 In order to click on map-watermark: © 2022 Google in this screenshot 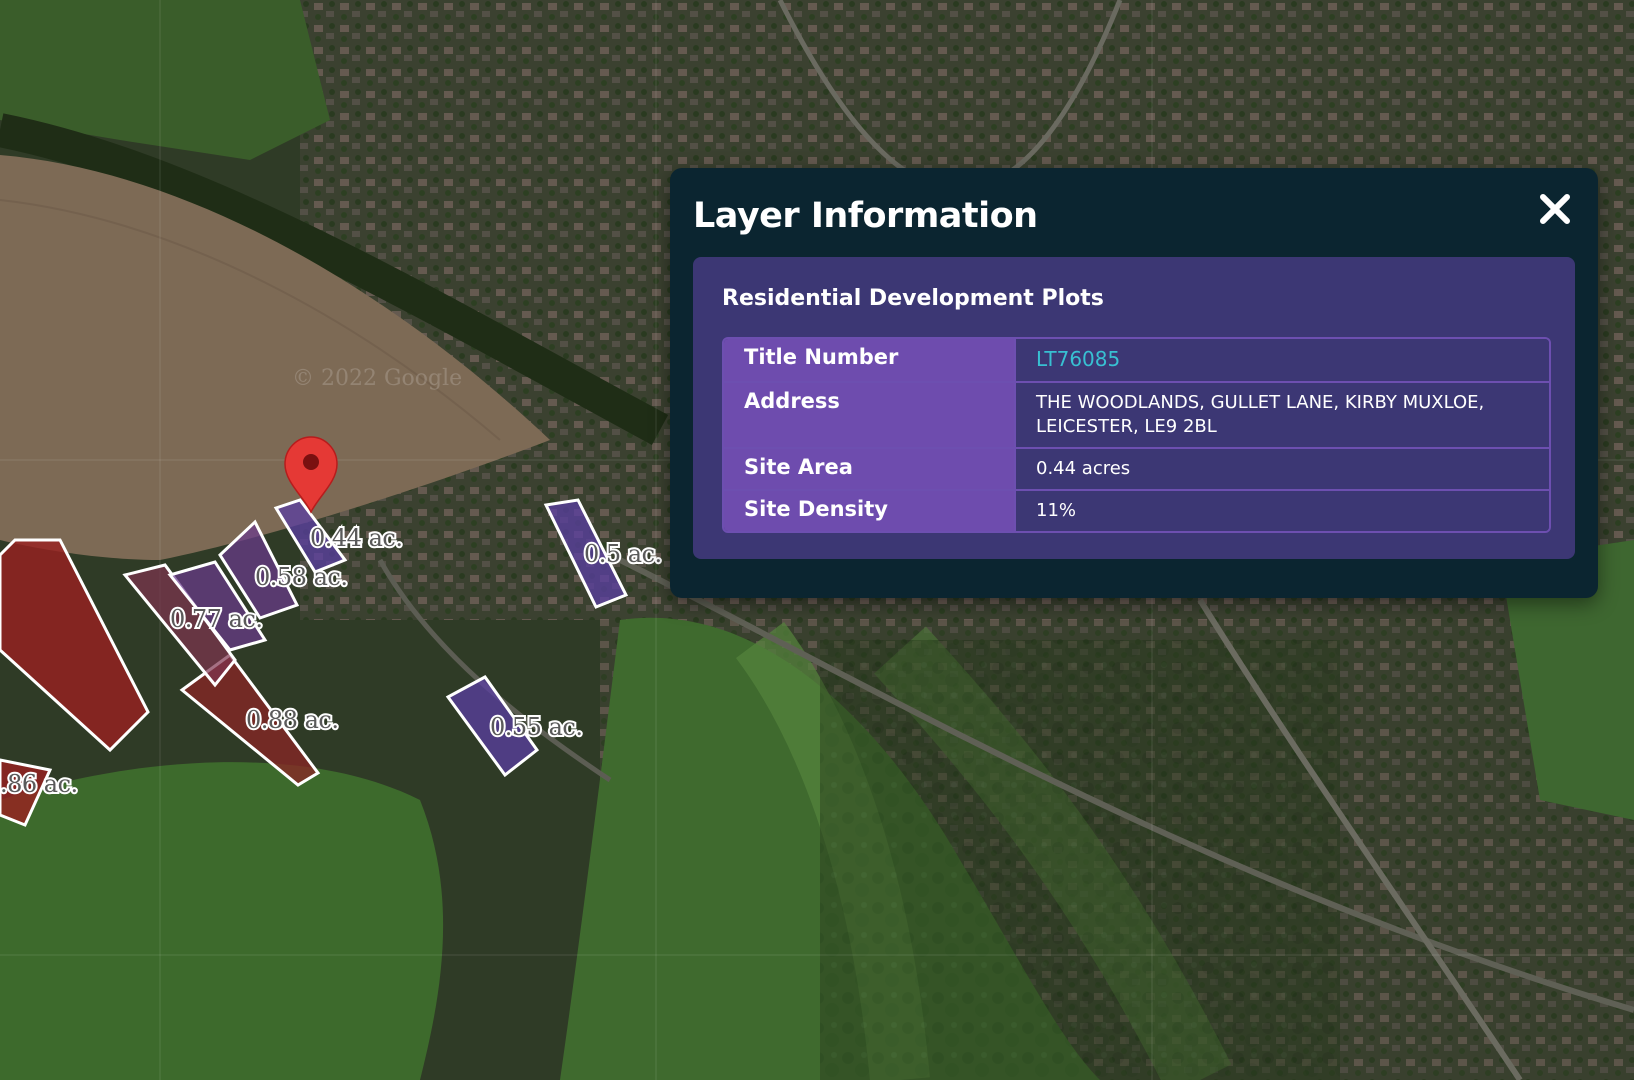, I will do `click(377, 378)`.